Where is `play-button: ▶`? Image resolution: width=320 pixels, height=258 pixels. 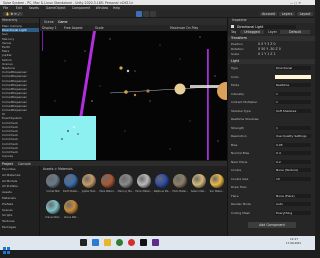
play-button: ▶ is located at coordinates (139, 19).